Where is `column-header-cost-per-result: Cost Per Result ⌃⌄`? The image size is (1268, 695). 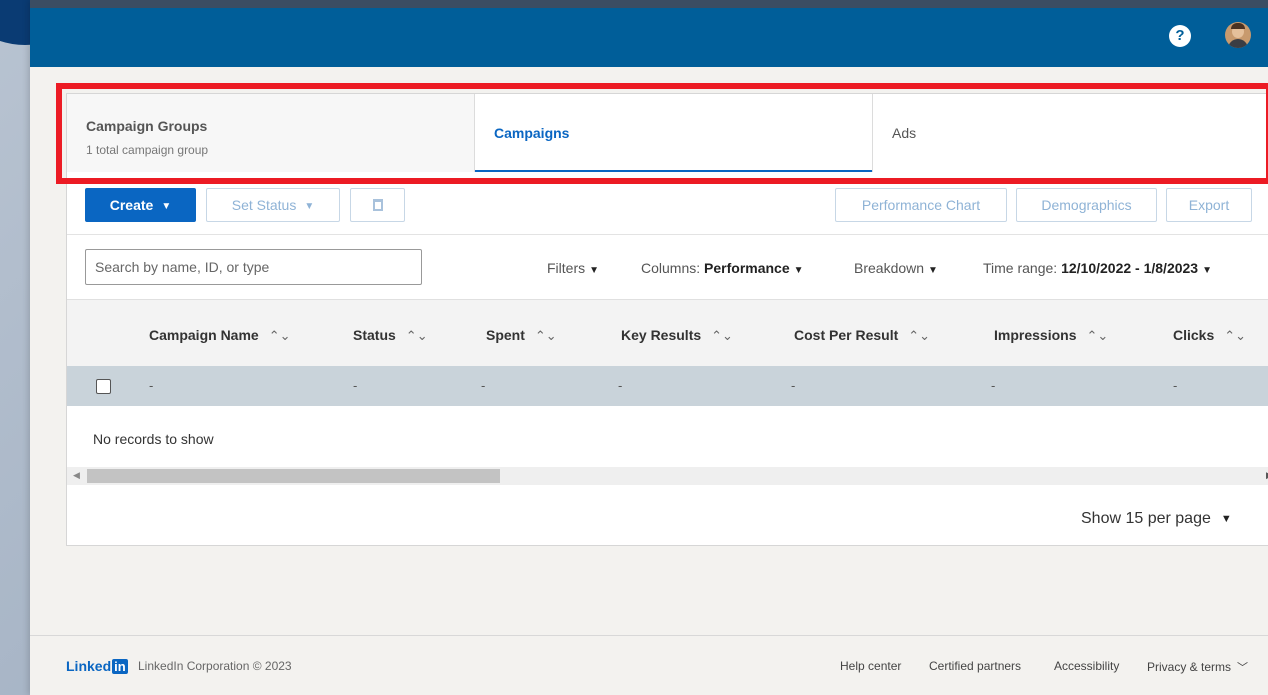
column-header-cost-per-result: Cost Per Result ⌃⌄ is located at coordinates (862, 335).